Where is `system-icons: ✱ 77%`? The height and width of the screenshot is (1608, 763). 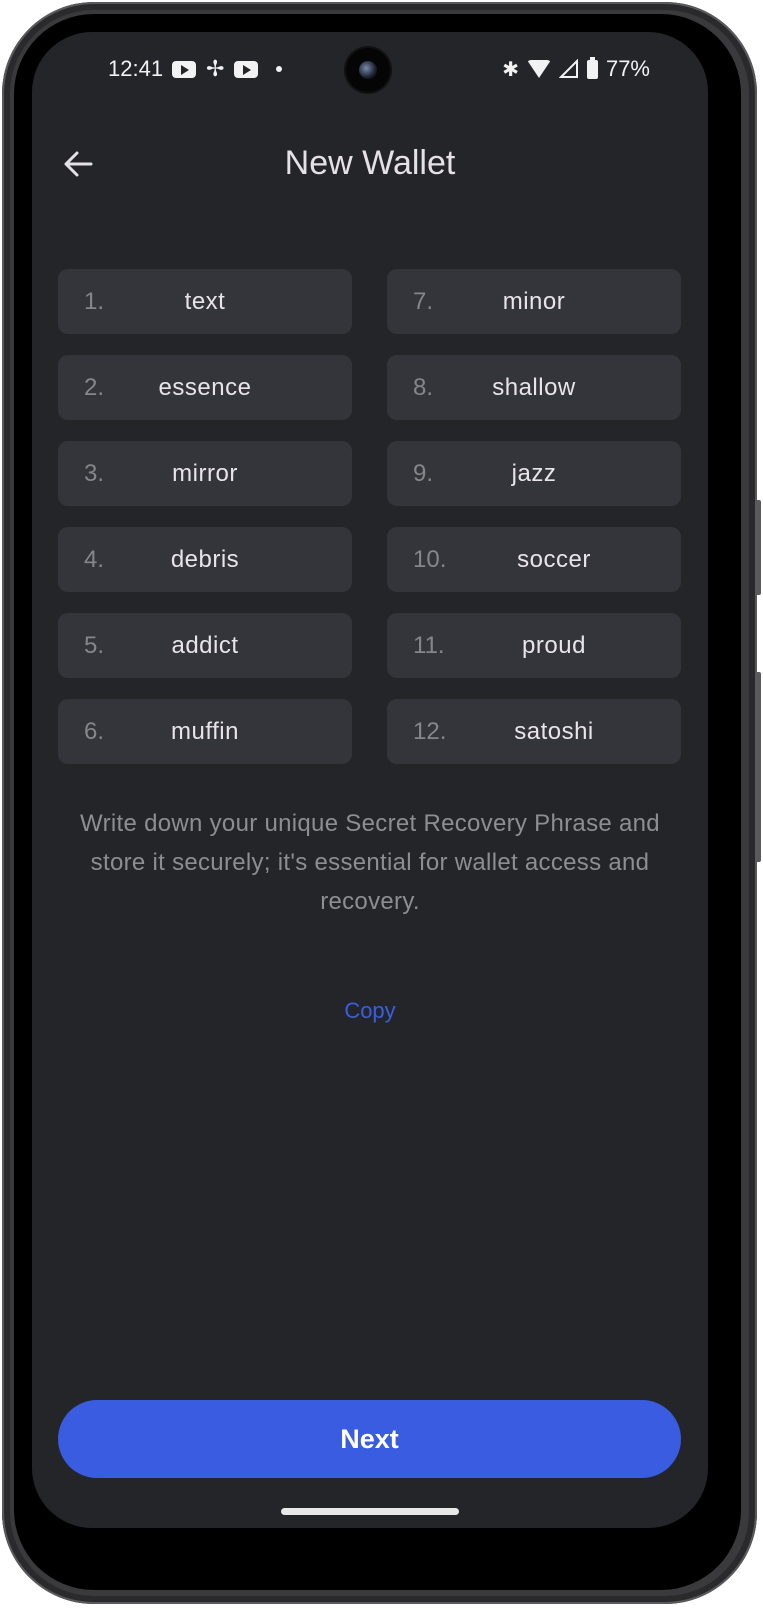 system-icons: ✱ 77% is located at coordinates (576, 69).